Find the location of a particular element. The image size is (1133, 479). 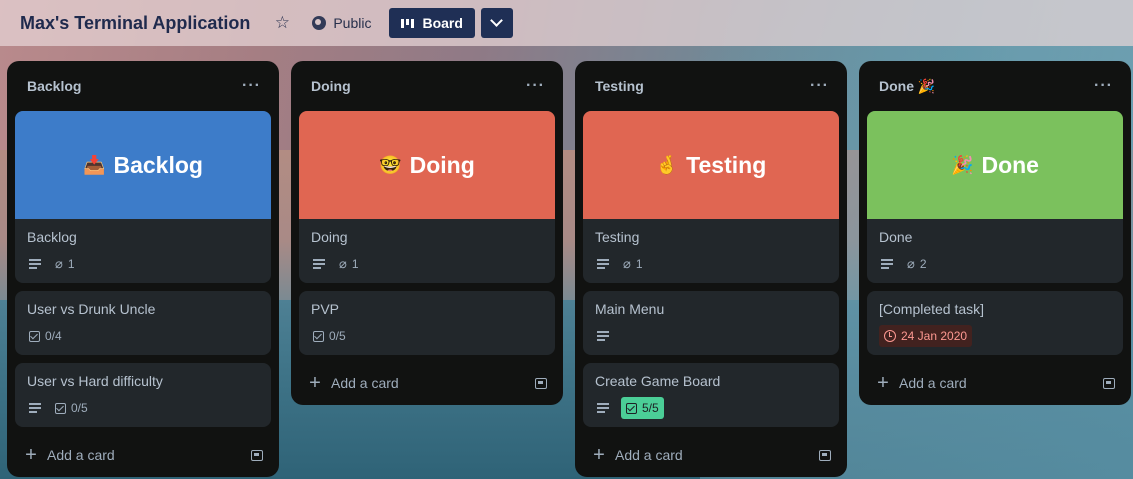

list-title: Backlog is located at coordinates (54, 86).